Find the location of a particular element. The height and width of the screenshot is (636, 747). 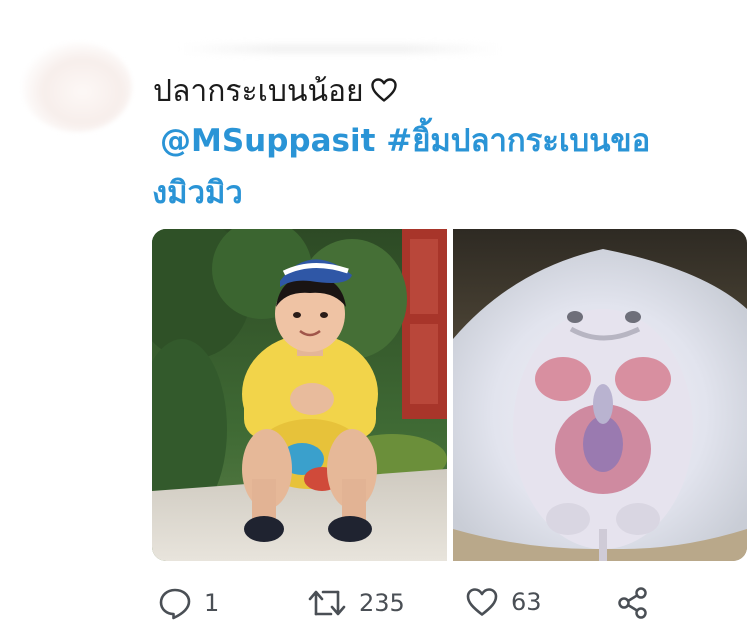

avatar is located at coordinates (77, 87).